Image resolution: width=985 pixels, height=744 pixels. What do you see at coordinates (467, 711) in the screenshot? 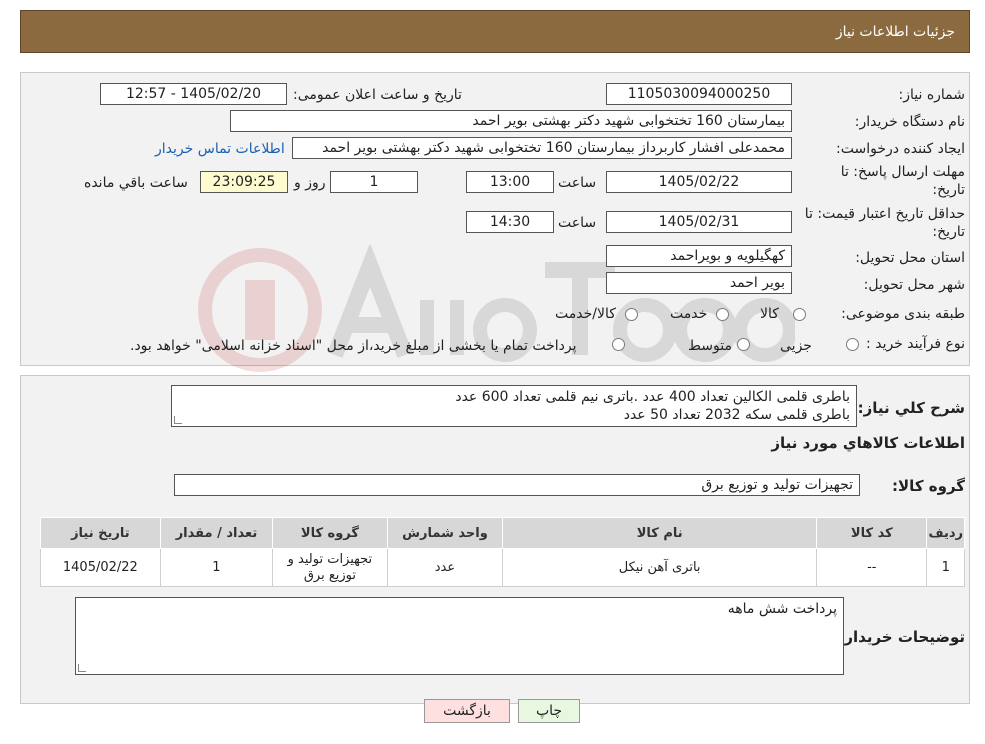
I see `back-button: بازگشت` at bounding box center [467, 711].